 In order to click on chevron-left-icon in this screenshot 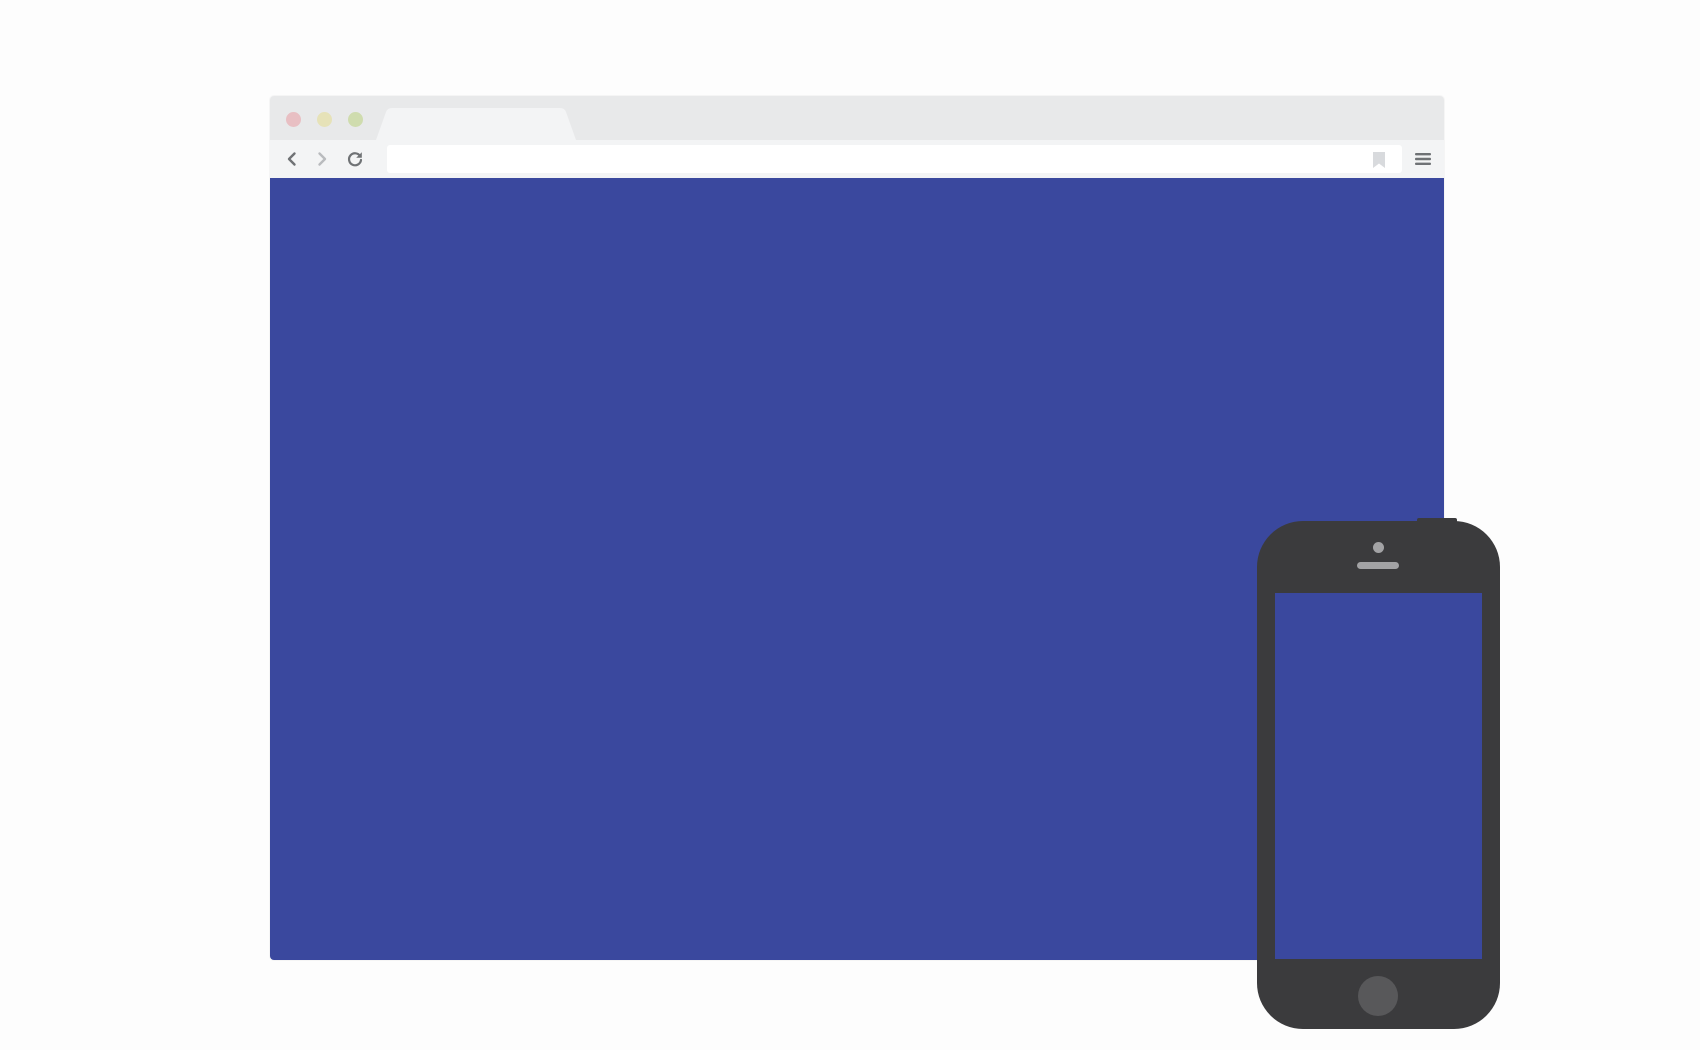, I will do `click(291, 159)`.